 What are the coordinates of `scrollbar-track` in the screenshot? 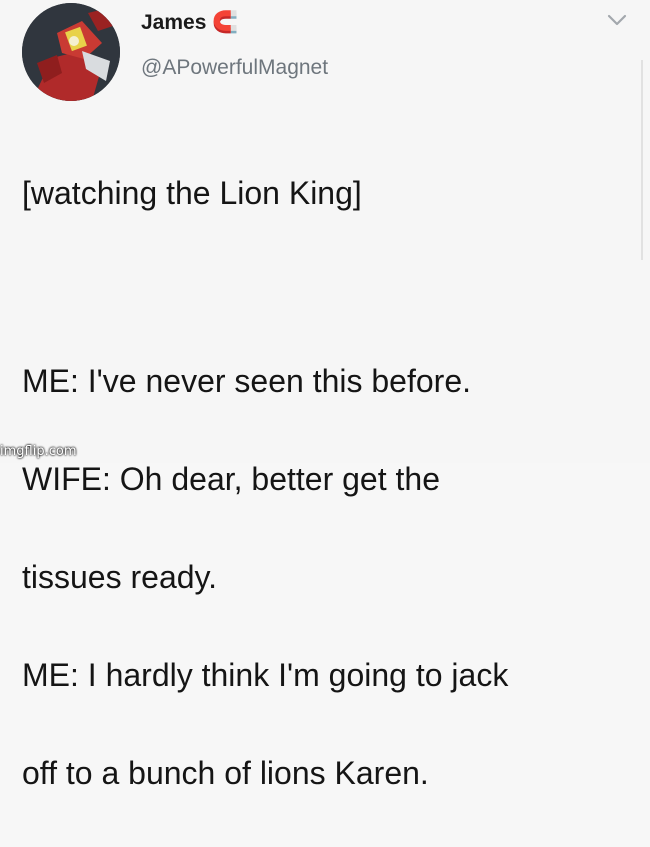 It's located at (642, 160).